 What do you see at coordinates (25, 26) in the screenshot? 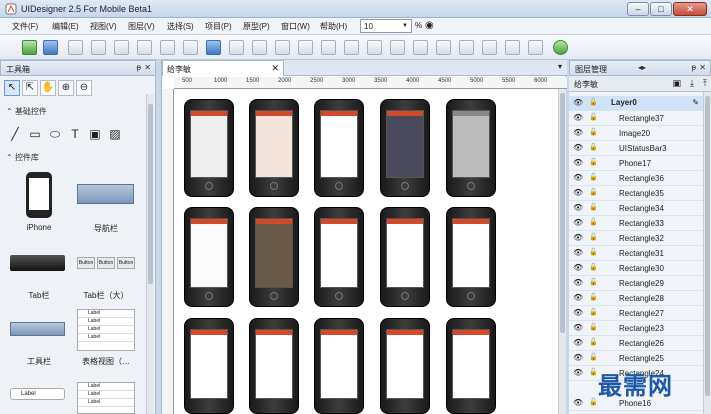
I see `menu-file: 文件(F)` at bounding box center [25, 26].